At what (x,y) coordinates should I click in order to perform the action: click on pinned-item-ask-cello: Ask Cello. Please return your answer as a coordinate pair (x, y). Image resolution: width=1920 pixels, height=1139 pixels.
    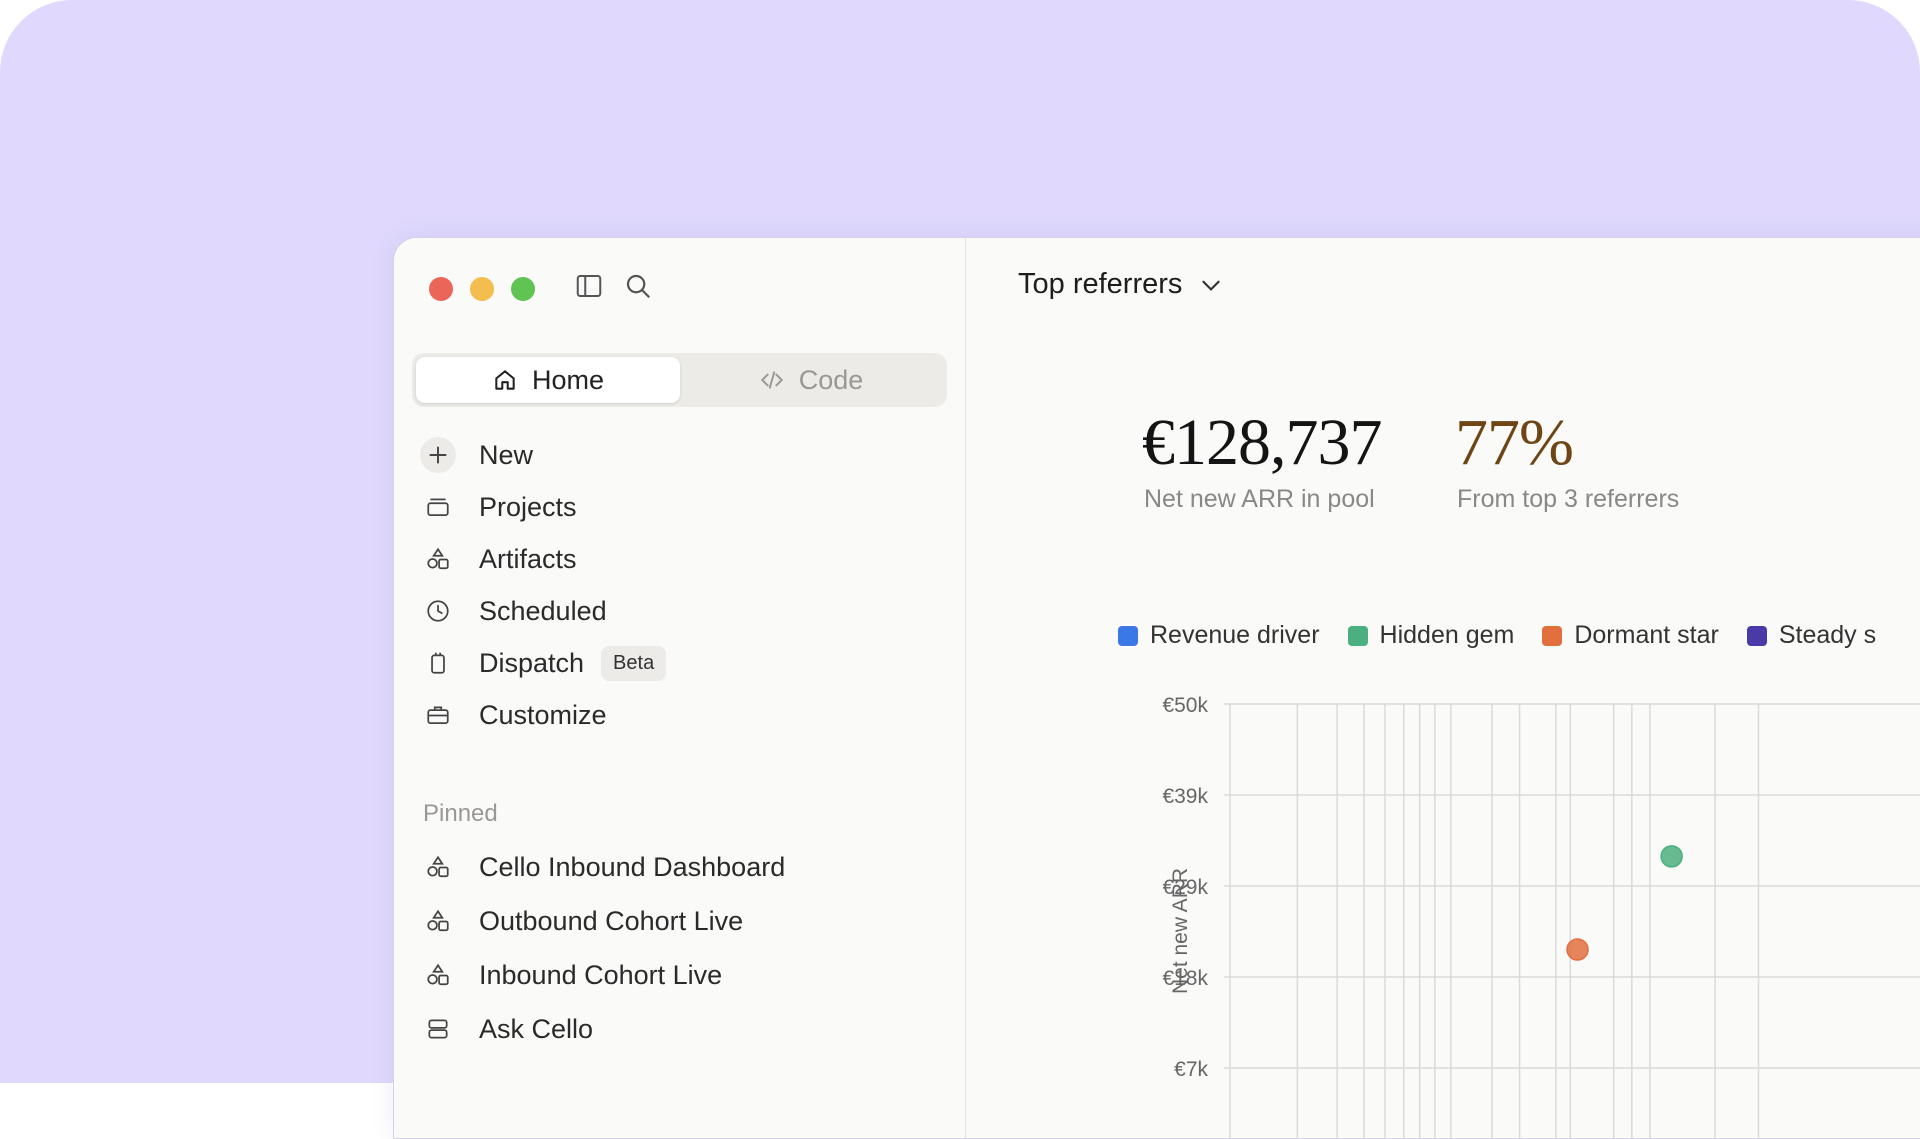
    Looking at the image, I should click on (670, 1029).